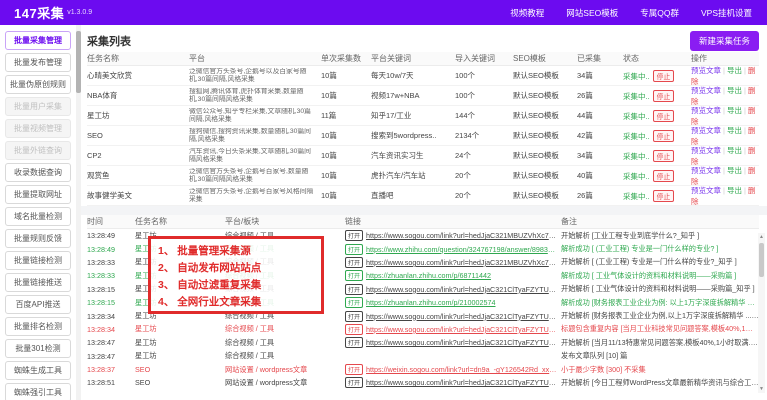 This screenshot has height=400, width=767. I want to click on log-note-cell: 开始解析 [财务报表工业企业为例,以上1万字深度拆解精华 ..._知乎 ], so click(660, 316).